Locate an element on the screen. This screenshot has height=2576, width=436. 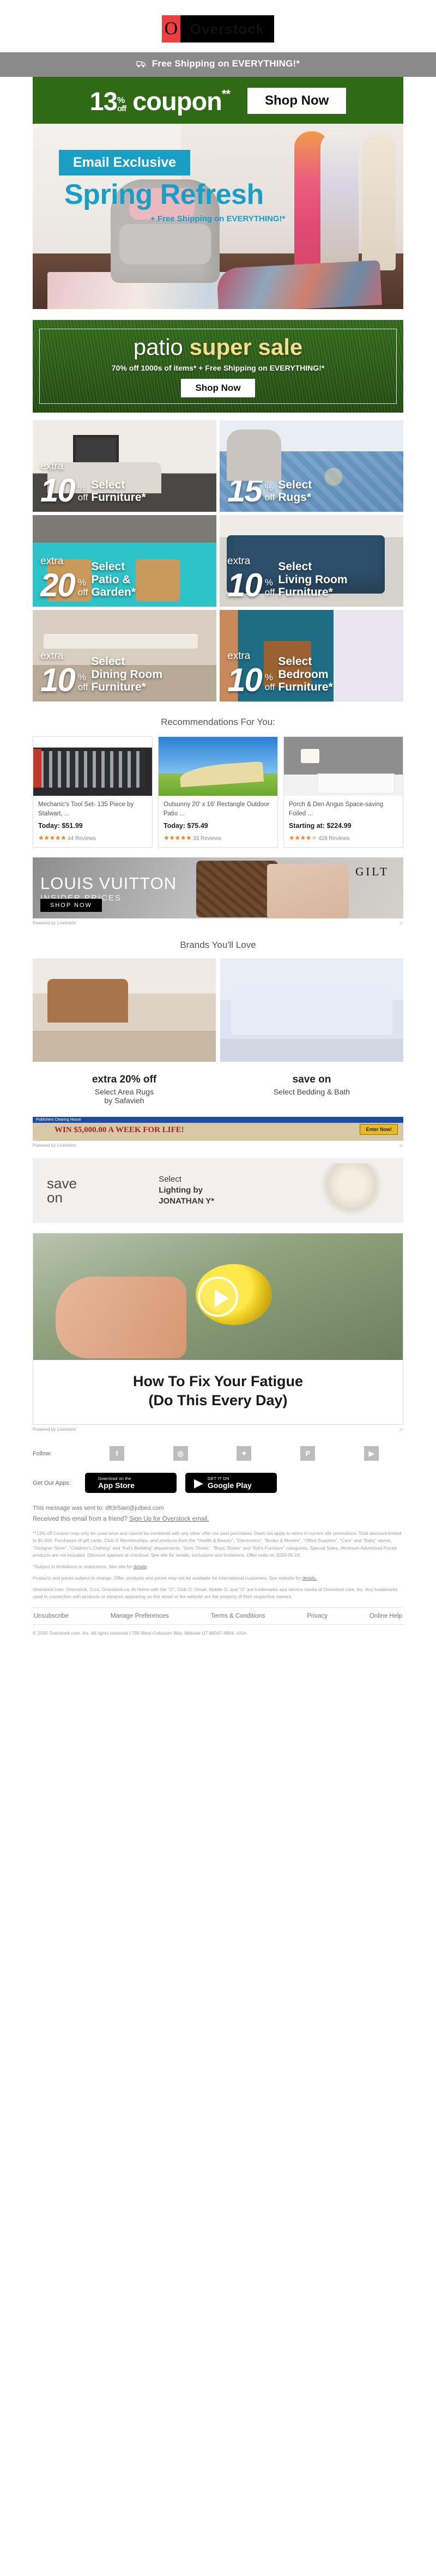
tile-rugs: extra 15 %off SelectRugs* is located at coordinates (312, 466).